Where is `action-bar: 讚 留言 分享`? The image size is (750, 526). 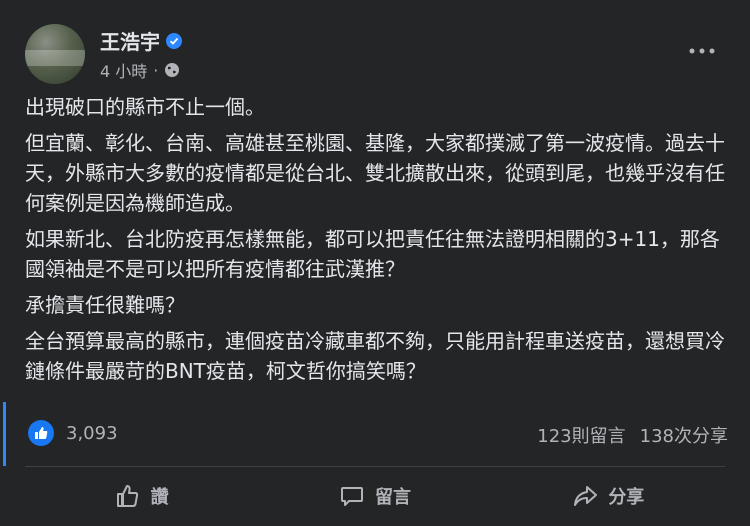 action-bar: 讚 留言 分享 is located at coordinates (375, 496).